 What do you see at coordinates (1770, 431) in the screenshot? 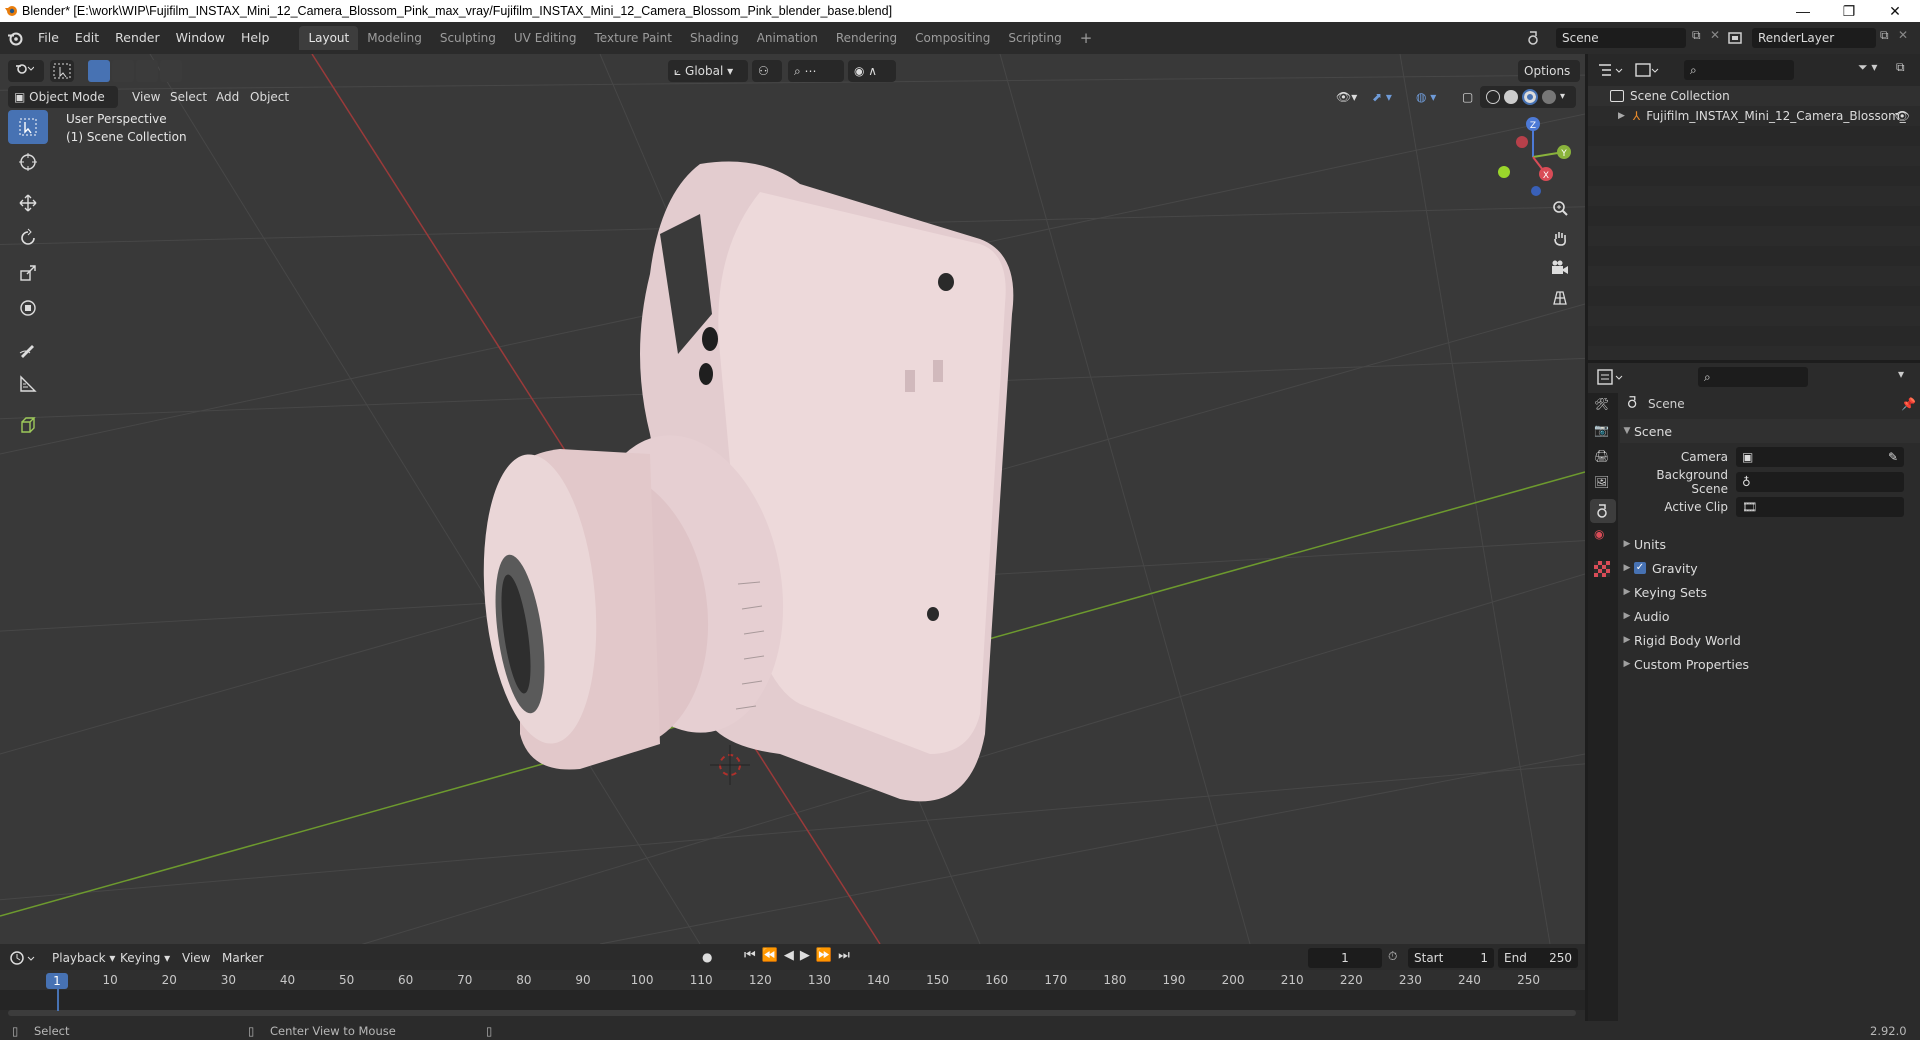
I see `scene-panel-header: ▼ Scene` at bounding box center [1770, 431].